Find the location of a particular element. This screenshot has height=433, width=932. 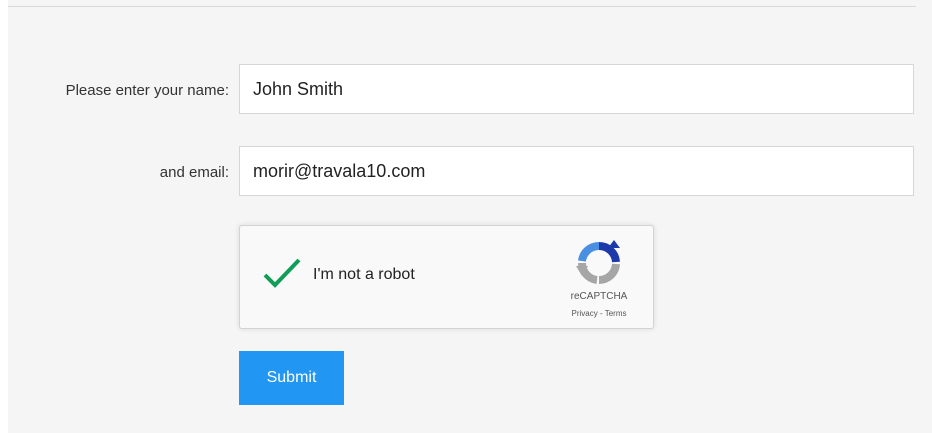

recaptcha-logo-icon is located at coordinates (599, 263).